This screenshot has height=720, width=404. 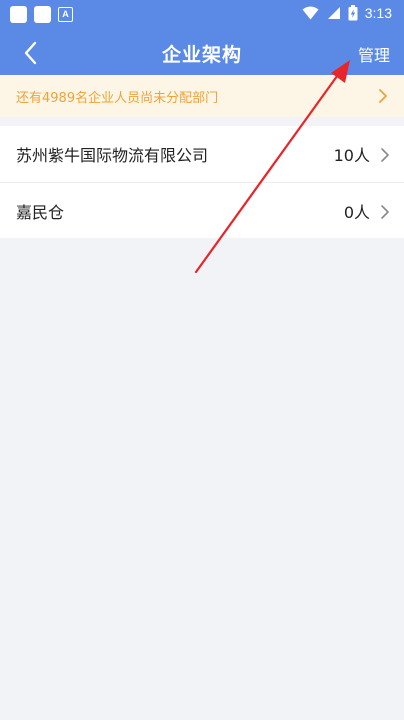 I want to click on status-bar-notifications: A, so click(x=41, y=14).